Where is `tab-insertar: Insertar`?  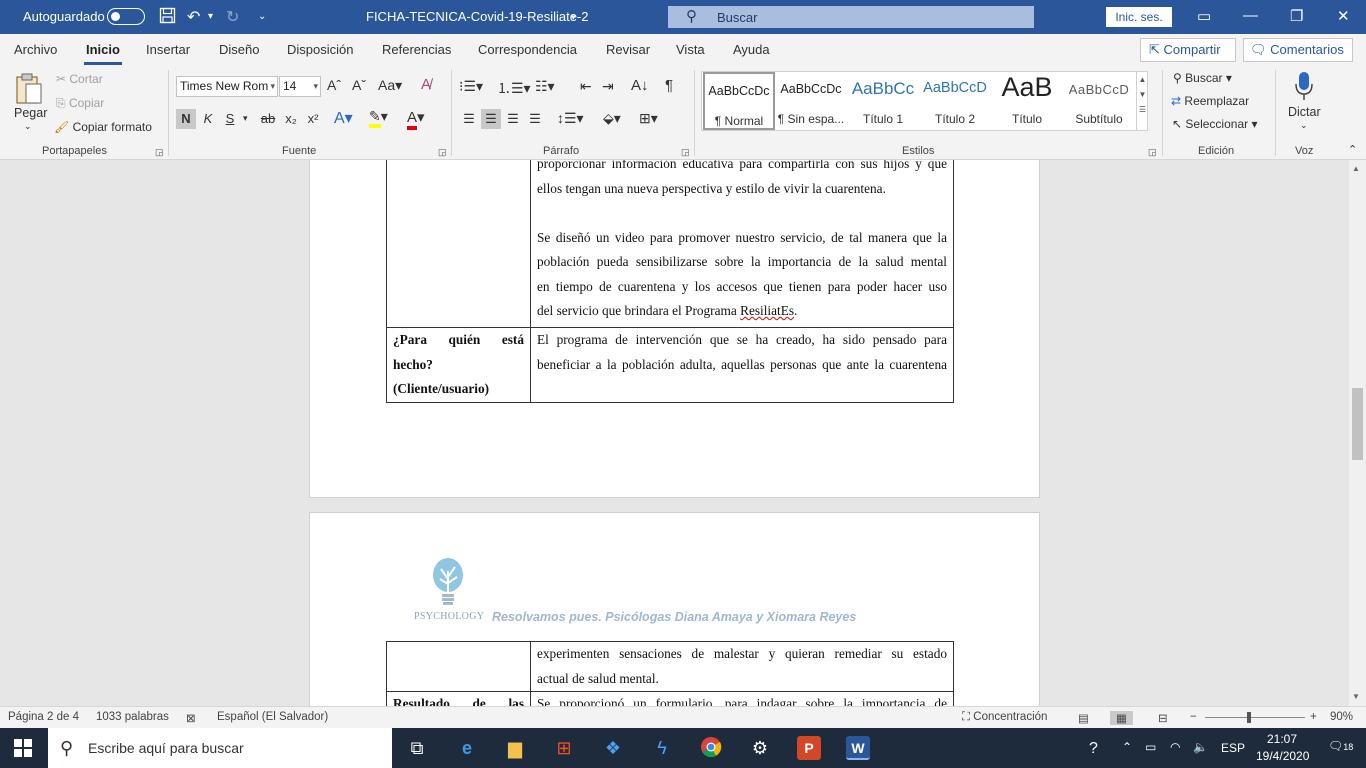 tab-insertar: Insertar is located at coordinates (168, 49).